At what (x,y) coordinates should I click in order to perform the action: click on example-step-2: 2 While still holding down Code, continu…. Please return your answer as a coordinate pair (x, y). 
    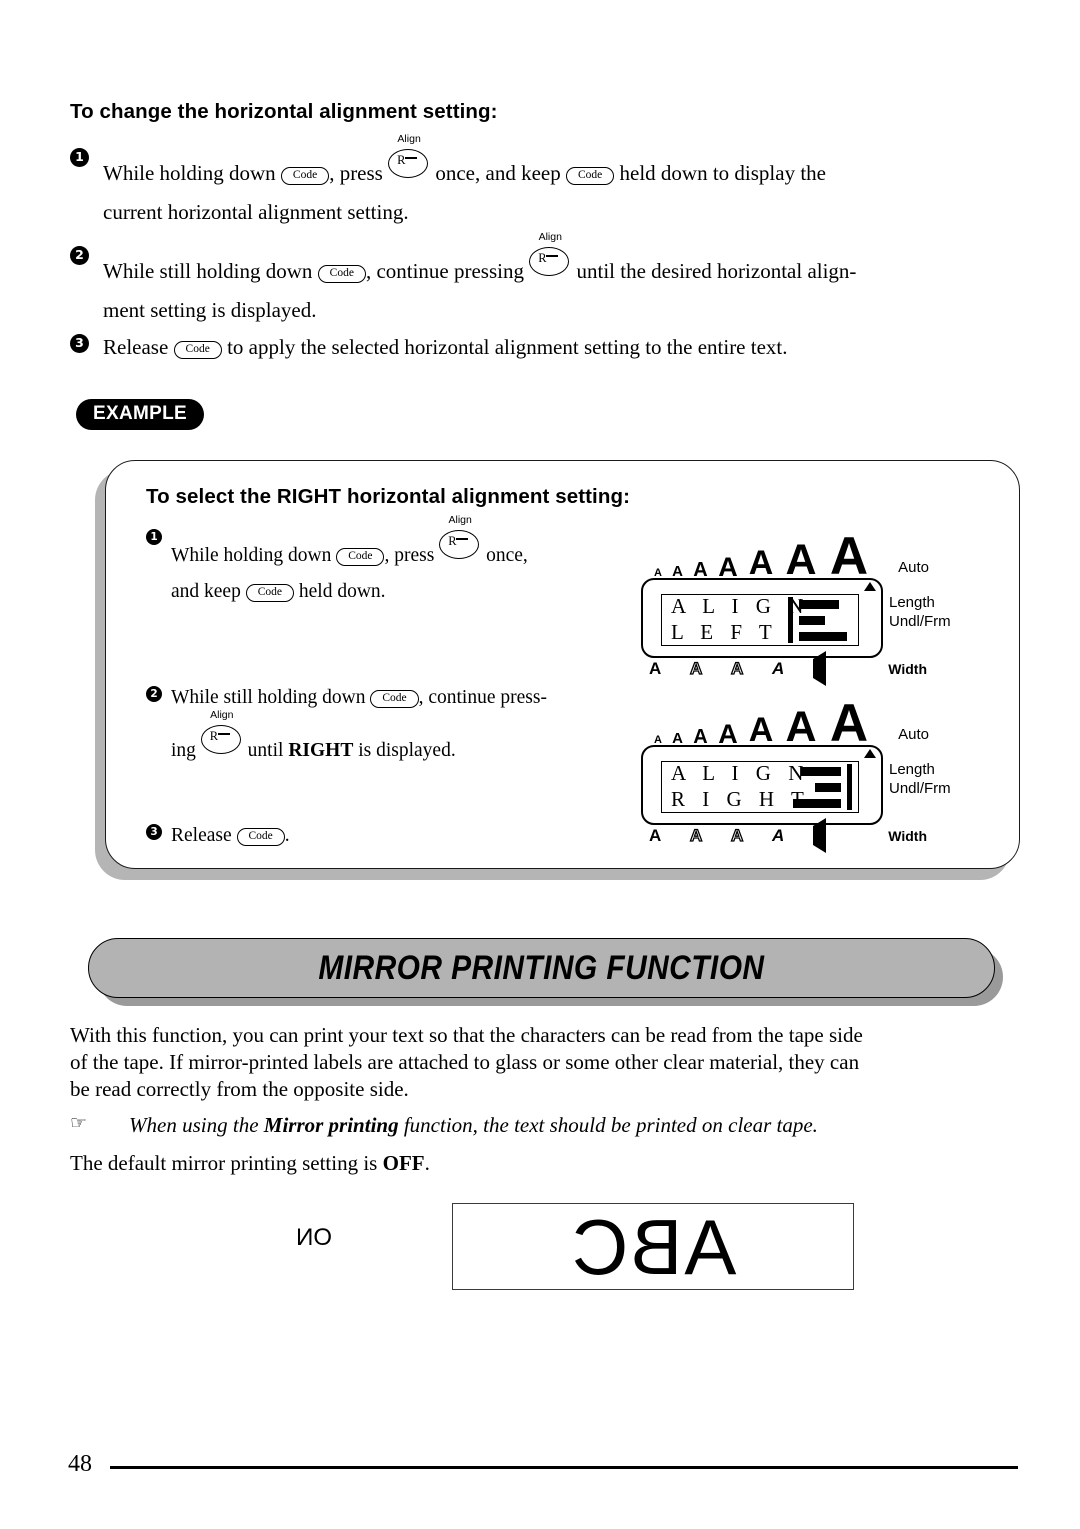
    Looking at the image, I should click on (391, 725).